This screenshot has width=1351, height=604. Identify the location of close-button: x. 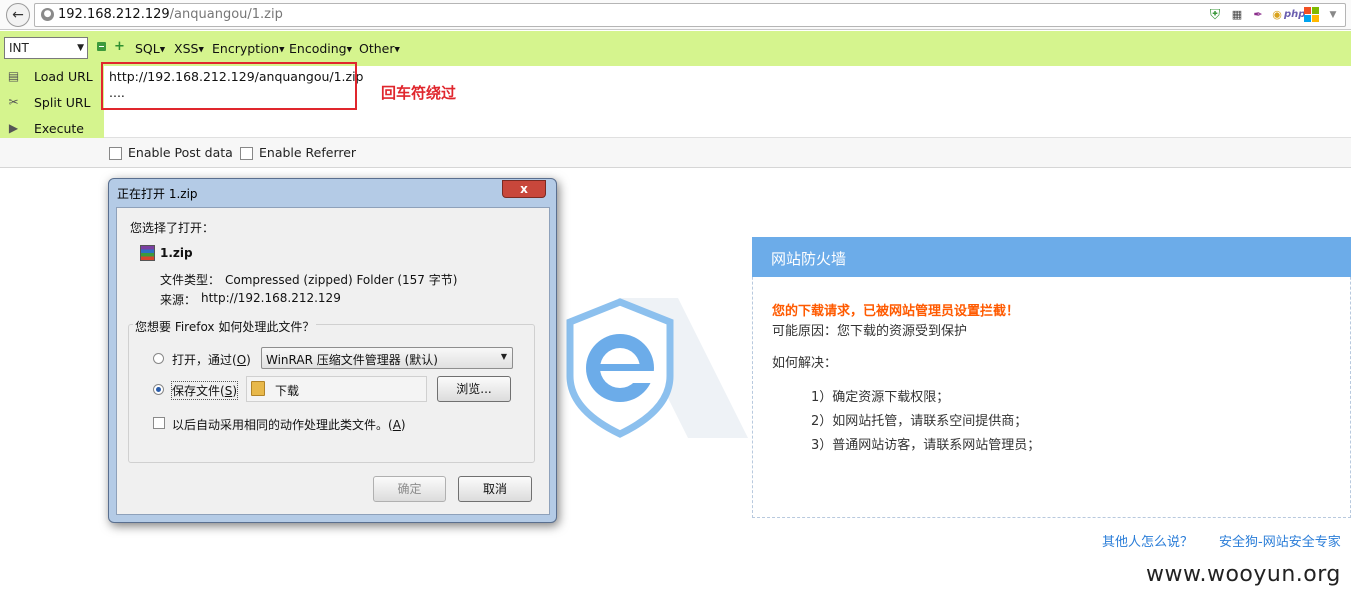
(524, 189).